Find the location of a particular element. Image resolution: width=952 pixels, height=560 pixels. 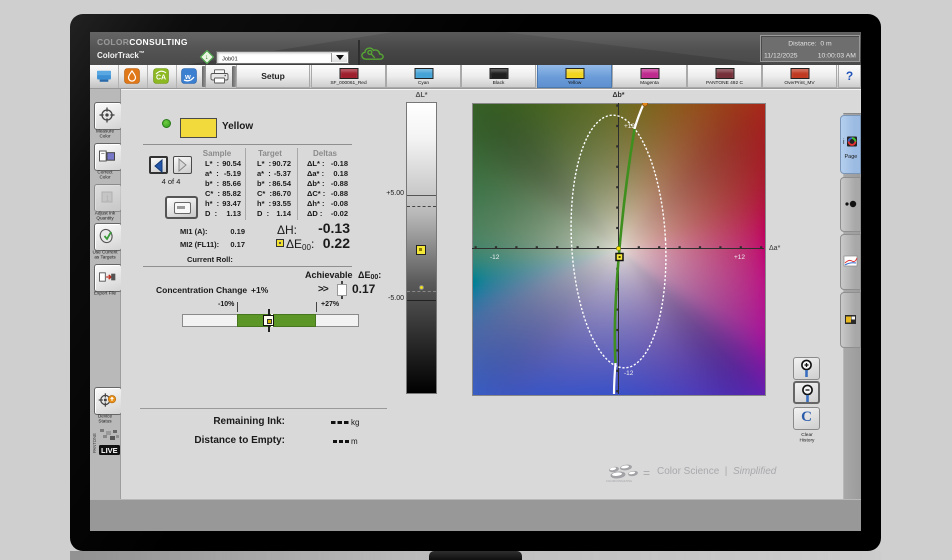

svg-text: LIVE is located at coordinates (109, 450).